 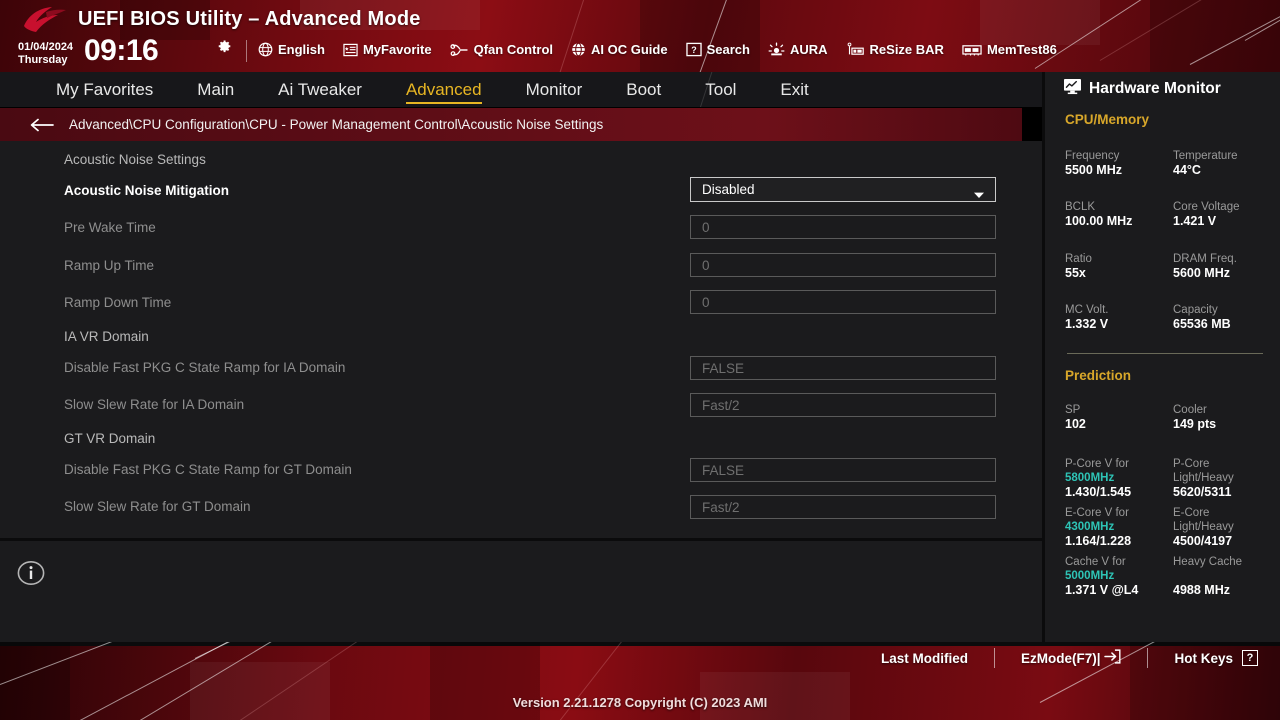 What do you see at coordinates (1078, 259) in the screenshot?
I see `stat-key: Ratio` at bounding box center [1078, 259].